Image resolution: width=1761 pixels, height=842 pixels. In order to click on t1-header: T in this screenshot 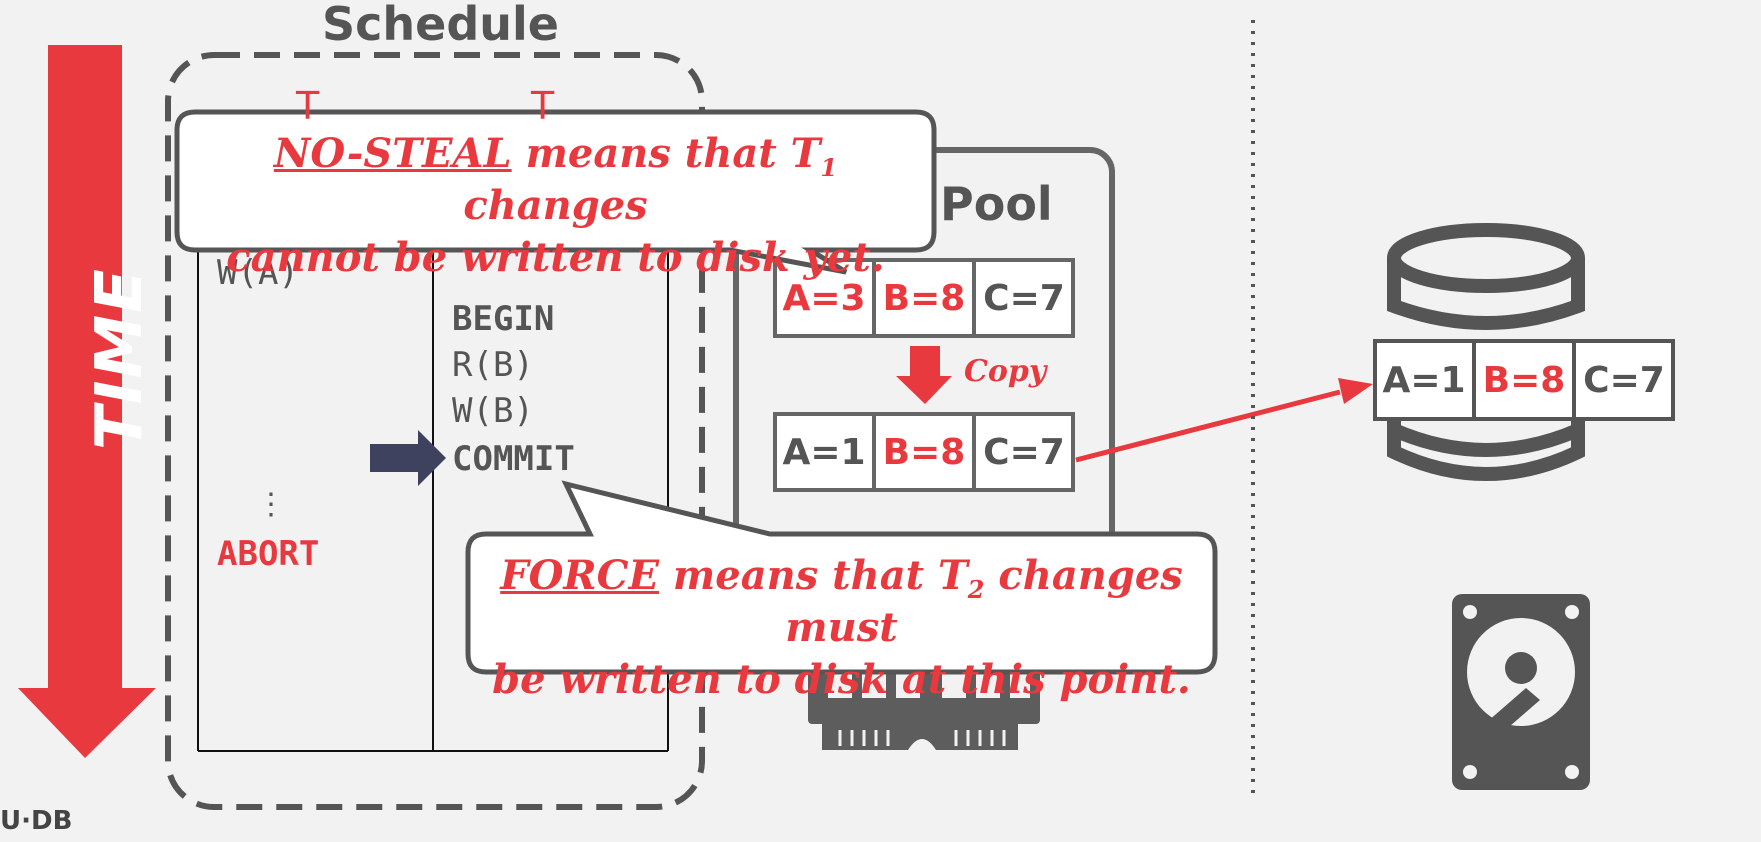, I will do `click(308, 106)`.